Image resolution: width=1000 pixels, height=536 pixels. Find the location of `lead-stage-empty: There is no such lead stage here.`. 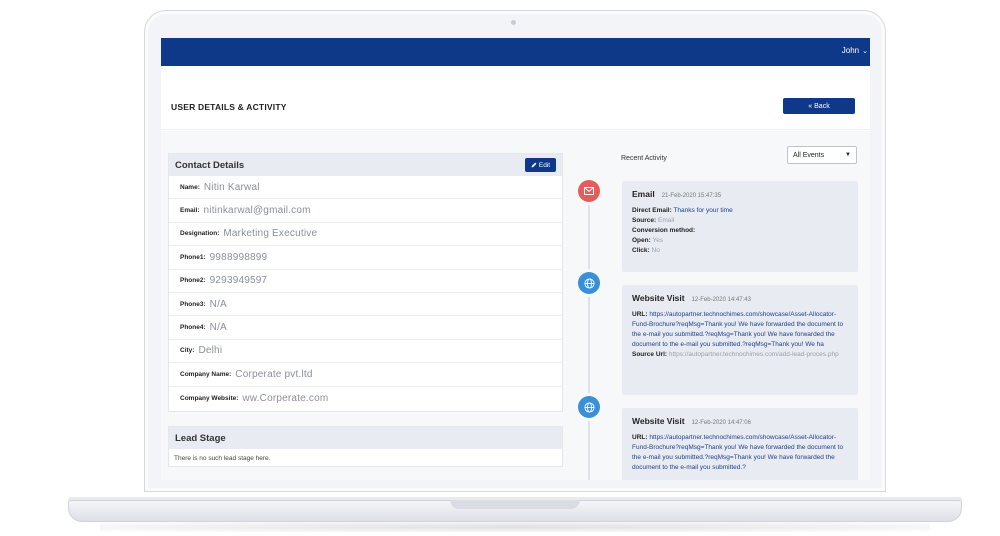

lead-stage-empty: There is no such lead stage here. is located at coordinates (222, 458).